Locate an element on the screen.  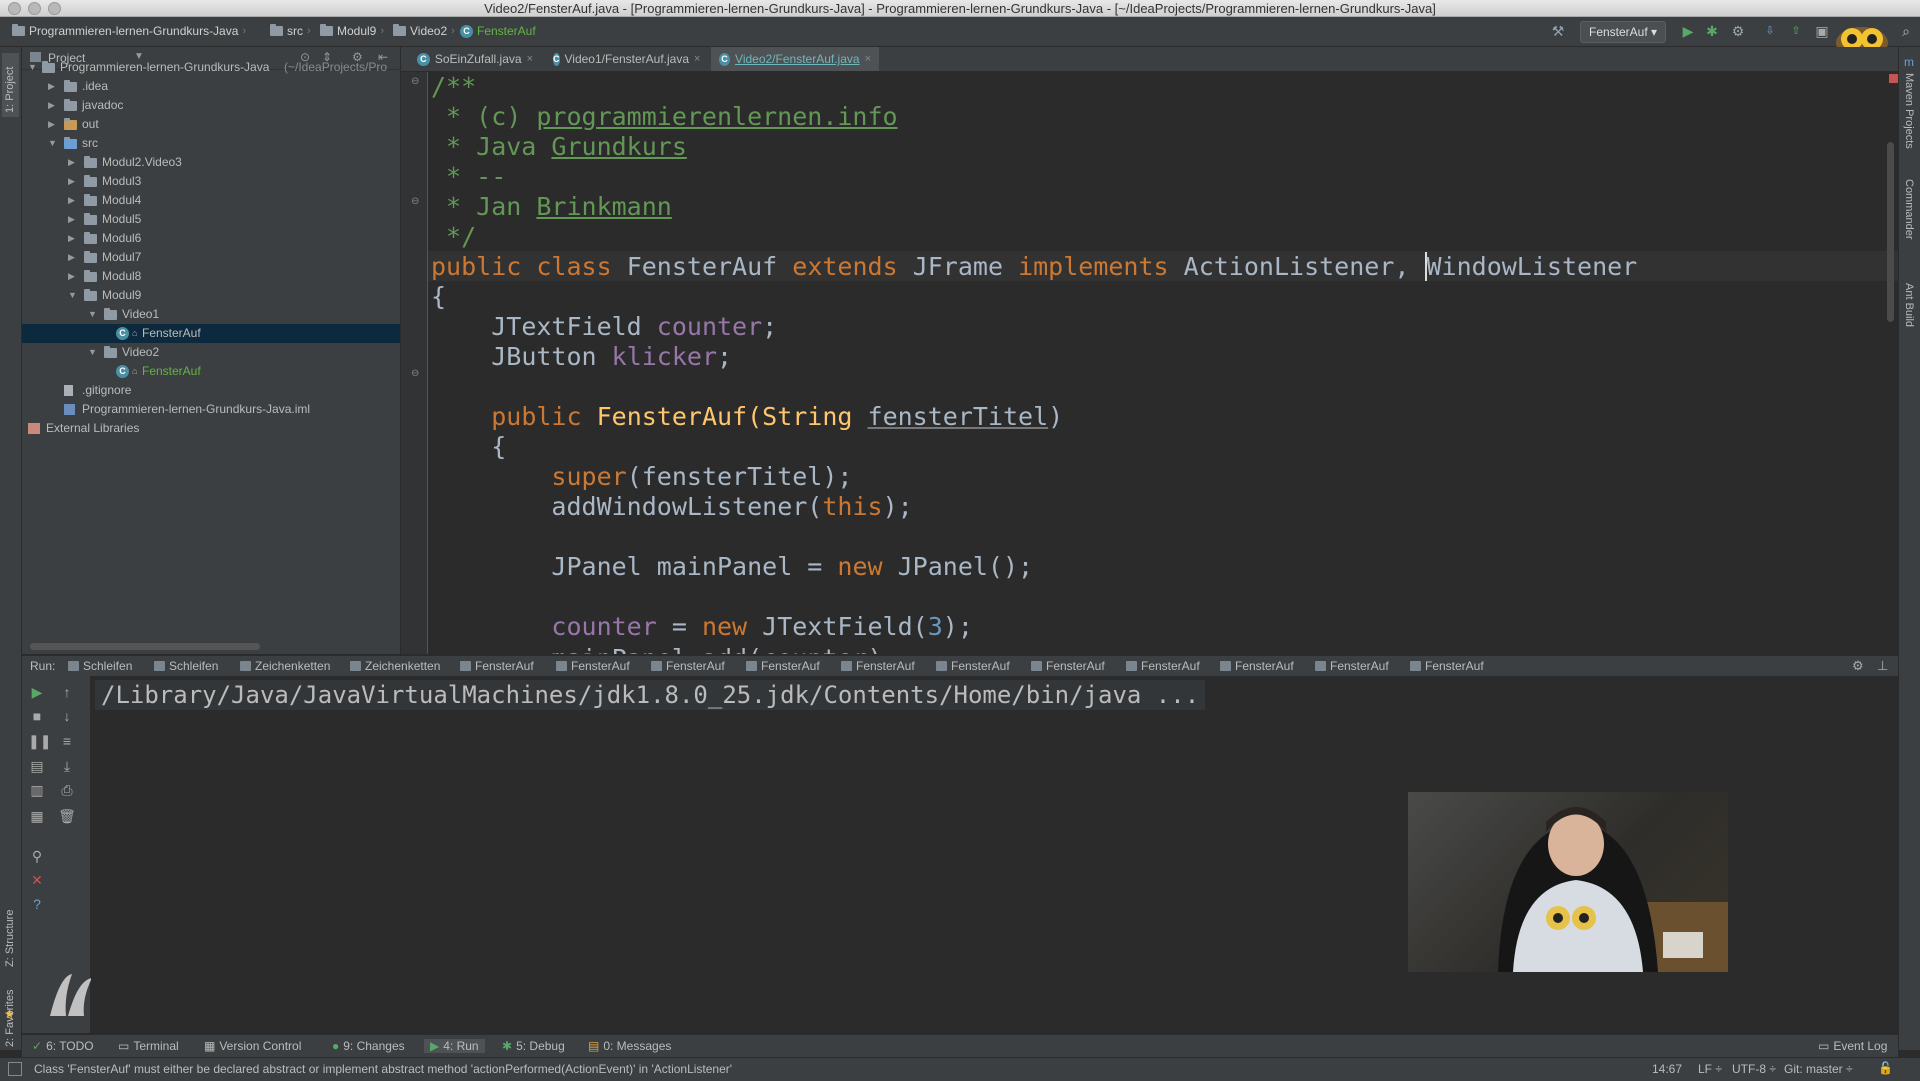
breadcrumb-project: Programmieren-lernen-Grundkurs-Java › is located at coordinates (129, 31).